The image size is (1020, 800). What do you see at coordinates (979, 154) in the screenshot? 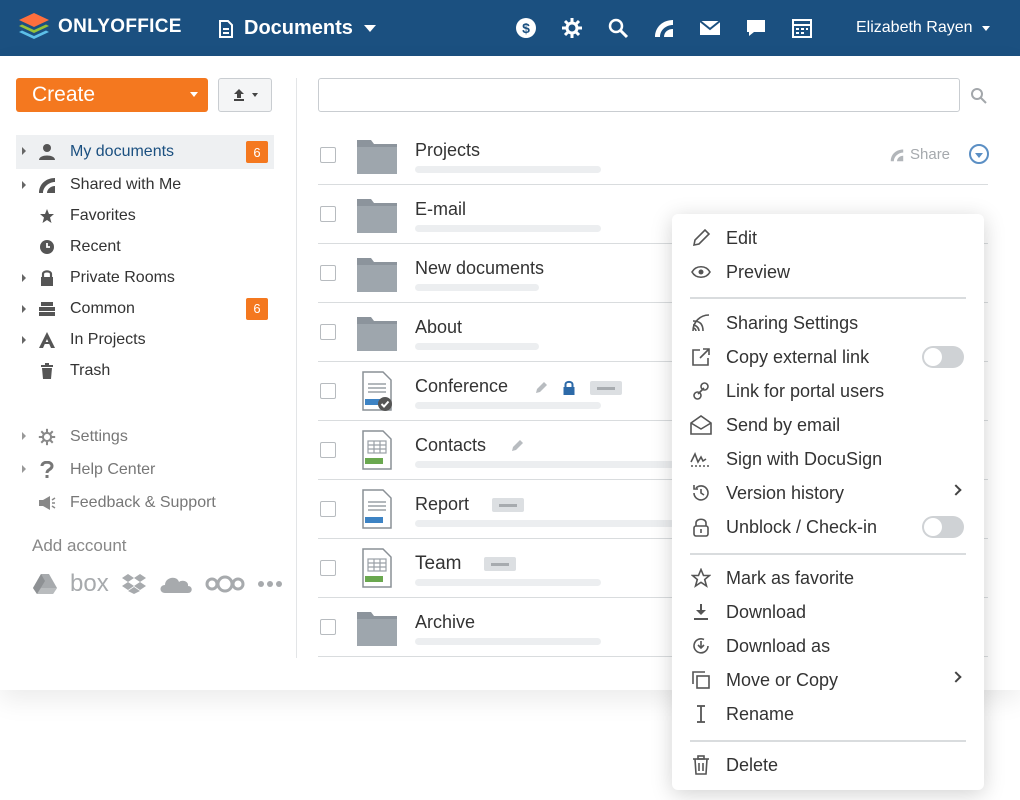
I see `row-menu-button` at bounding box center [979, 154].